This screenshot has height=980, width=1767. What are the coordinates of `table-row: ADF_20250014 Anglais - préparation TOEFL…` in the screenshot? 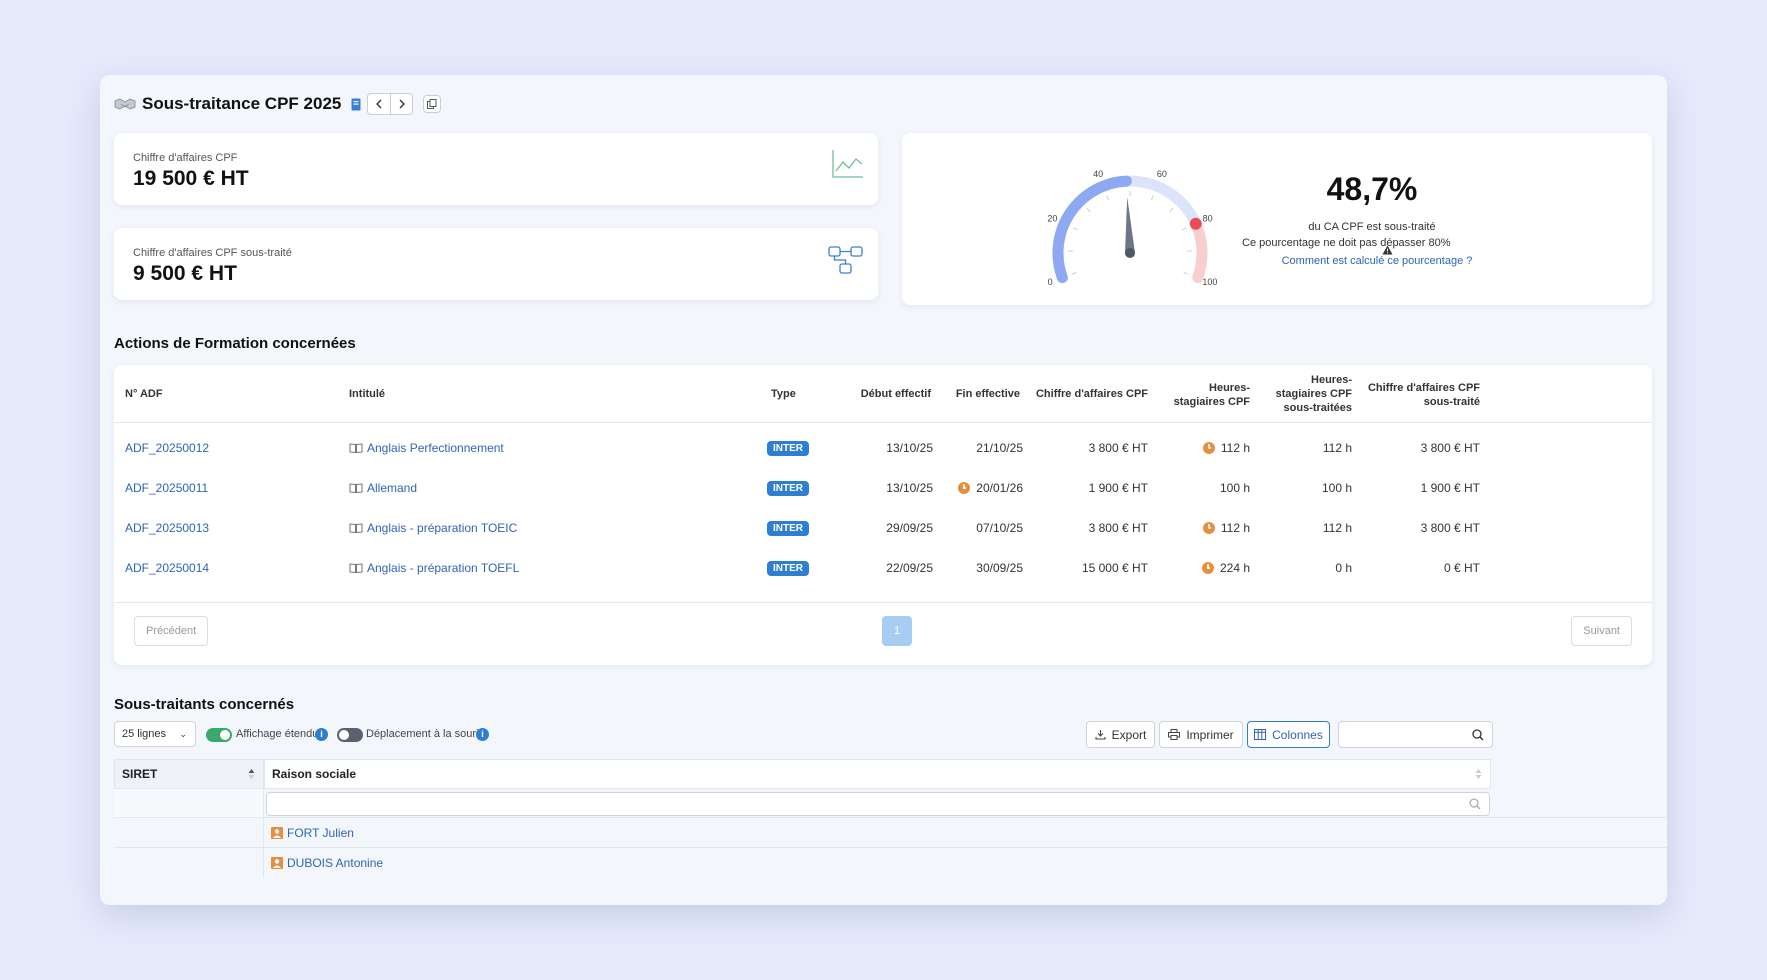 It's located at (883, 569).